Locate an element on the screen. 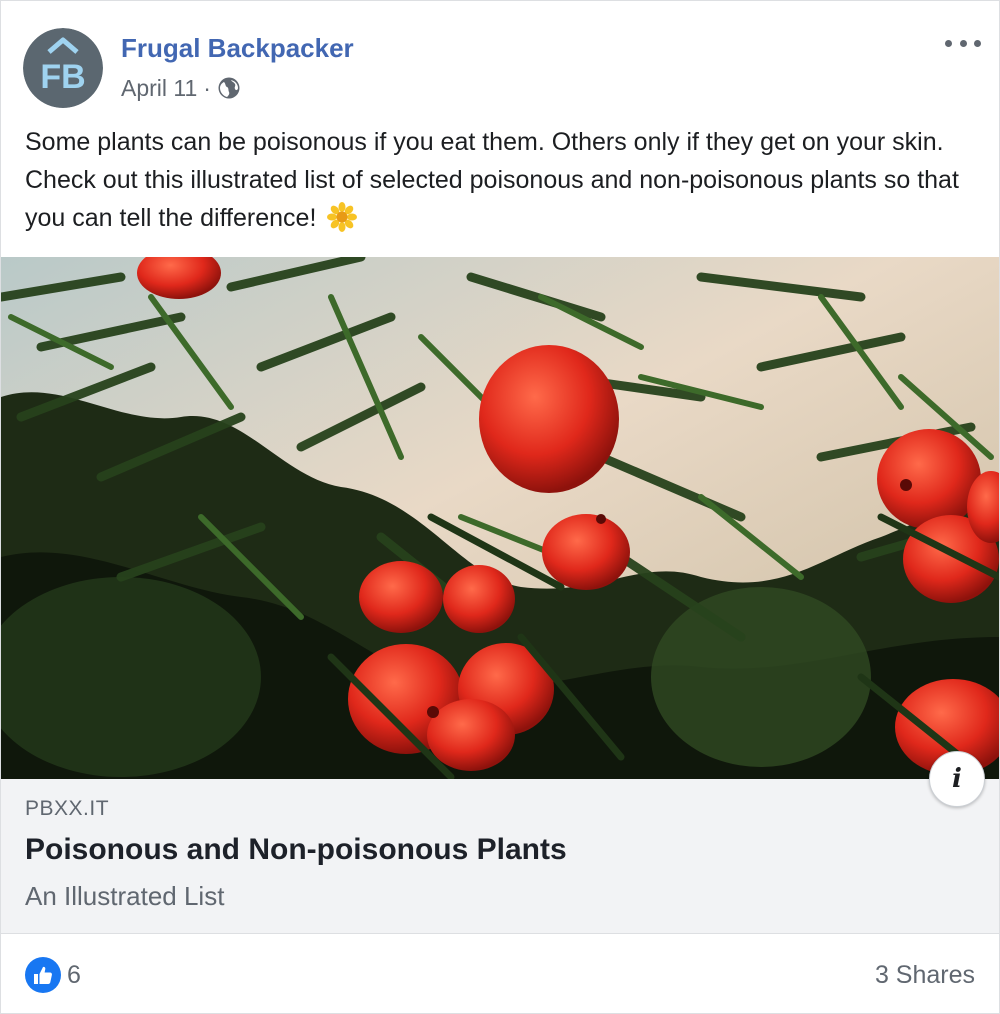 The height and width of the screenshot is (1014, 1000). post-header: FB Frugal Backpacker April 11 · is located at coordinates (500, 61).